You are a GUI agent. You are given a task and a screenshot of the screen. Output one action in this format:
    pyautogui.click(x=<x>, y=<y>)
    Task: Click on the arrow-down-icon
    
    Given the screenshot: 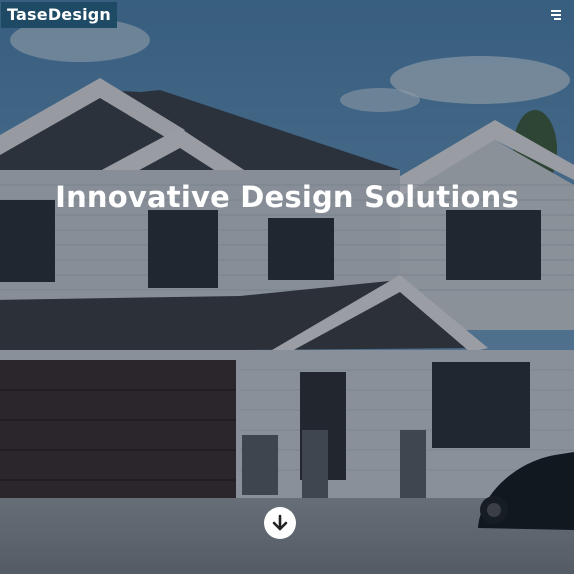 What is the action you would take?
    pyautogui.click(x=280, y=522)
    